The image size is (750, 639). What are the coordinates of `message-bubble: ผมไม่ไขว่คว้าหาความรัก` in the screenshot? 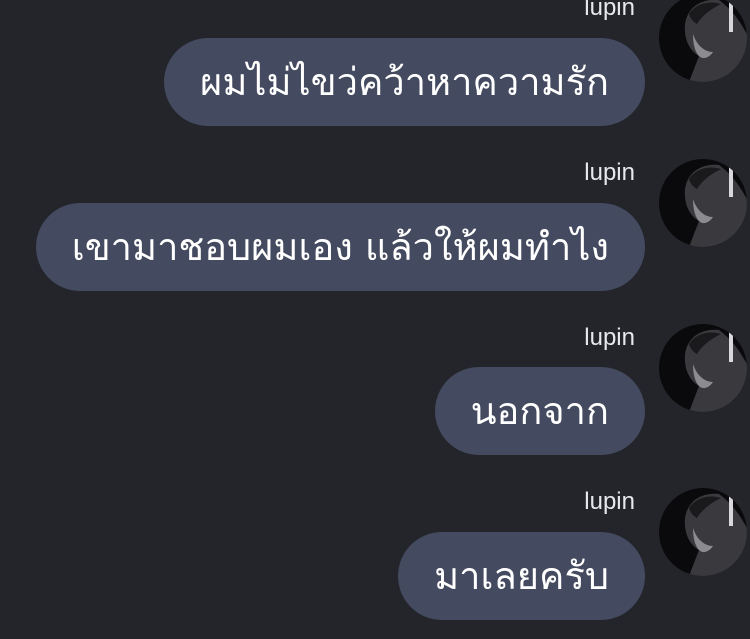 It's located at (404, 82).